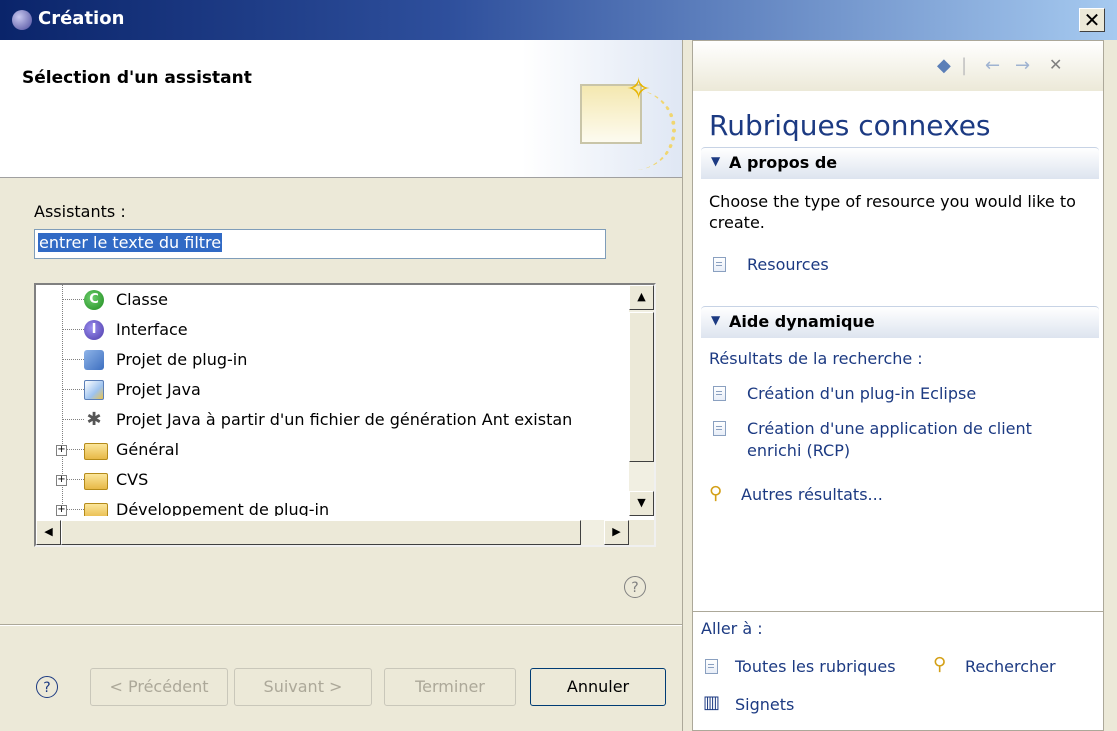 Image resolution: width=1117 pixels, height=731 pixels. What do you see at coordinates (687, 385) in the screenshot?
I see `pane-splitter` at bounding box center [687, 385].